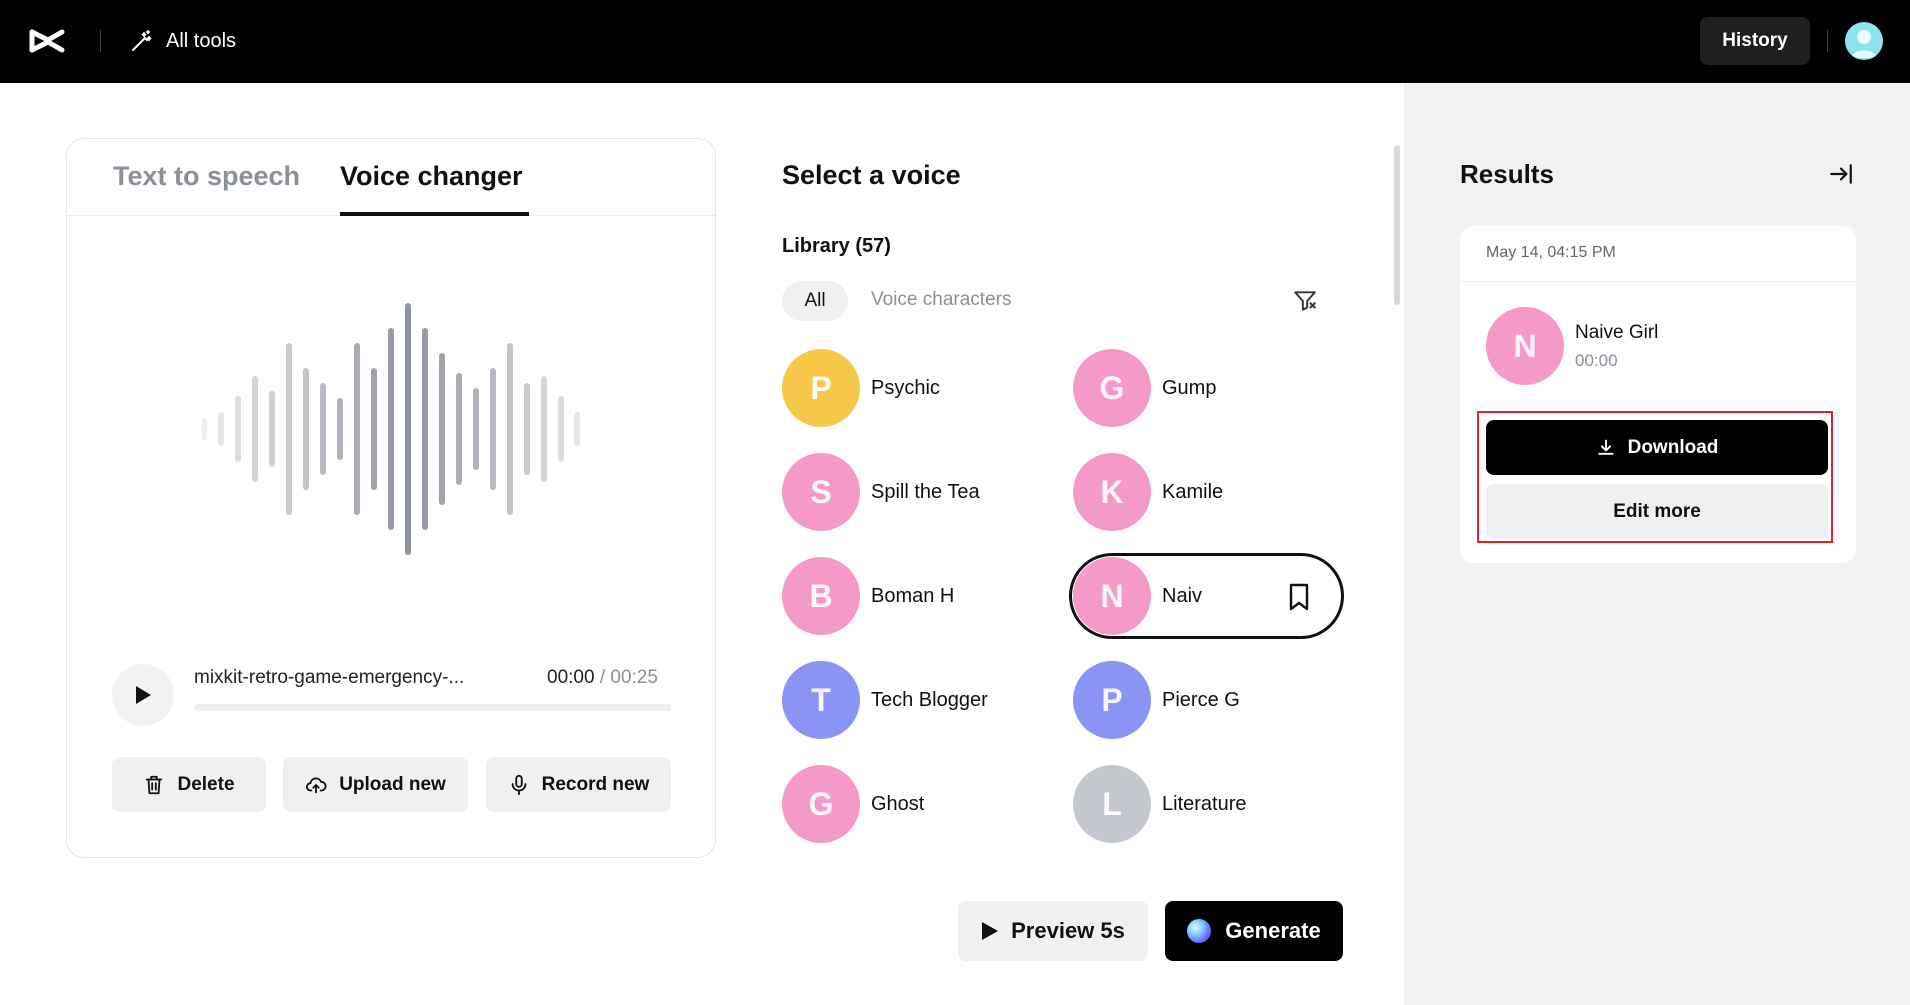 This screenshot has width=1910, height=1005. What do you see at coordinates (905, 387) in the screenshot?
I see `voice-name: Psychic` at bounding box center [905, 387].